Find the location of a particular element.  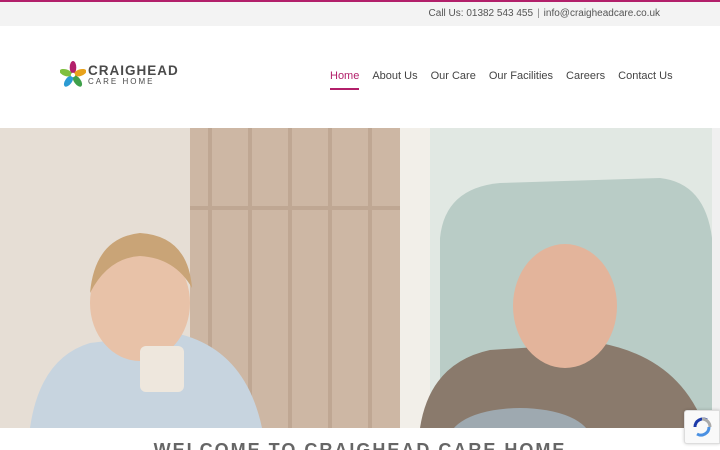

logo-name: CRAIGHEAD is located at coordinates (133, 70).